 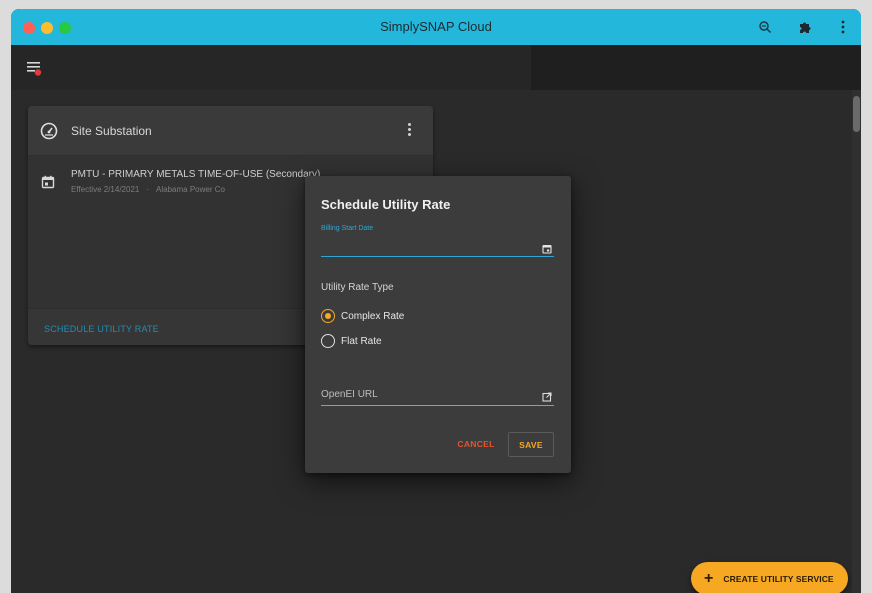 I want to click on title-bar: SimplySNAP Cloud, so click(x=436, y=27).